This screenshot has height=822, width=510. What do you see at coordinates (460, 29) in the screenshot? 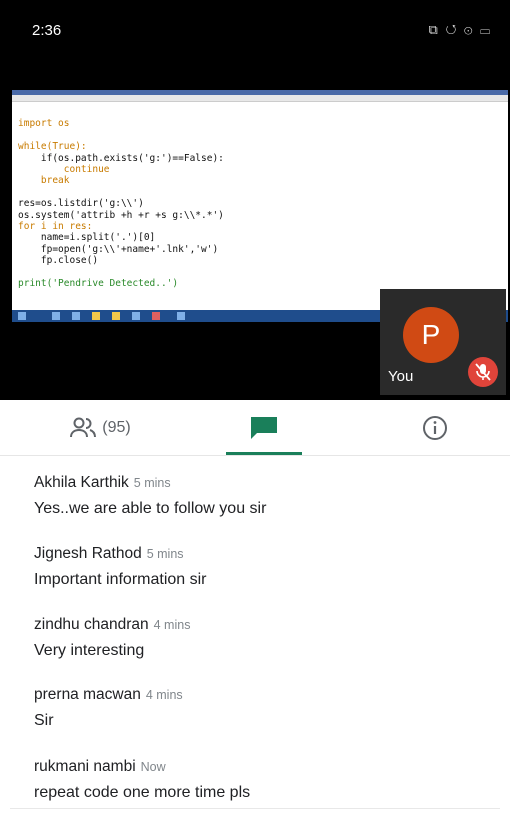
I see `status-icons: ⧉ ↺ ⊙ ▭` at bounding box center [460, 29].